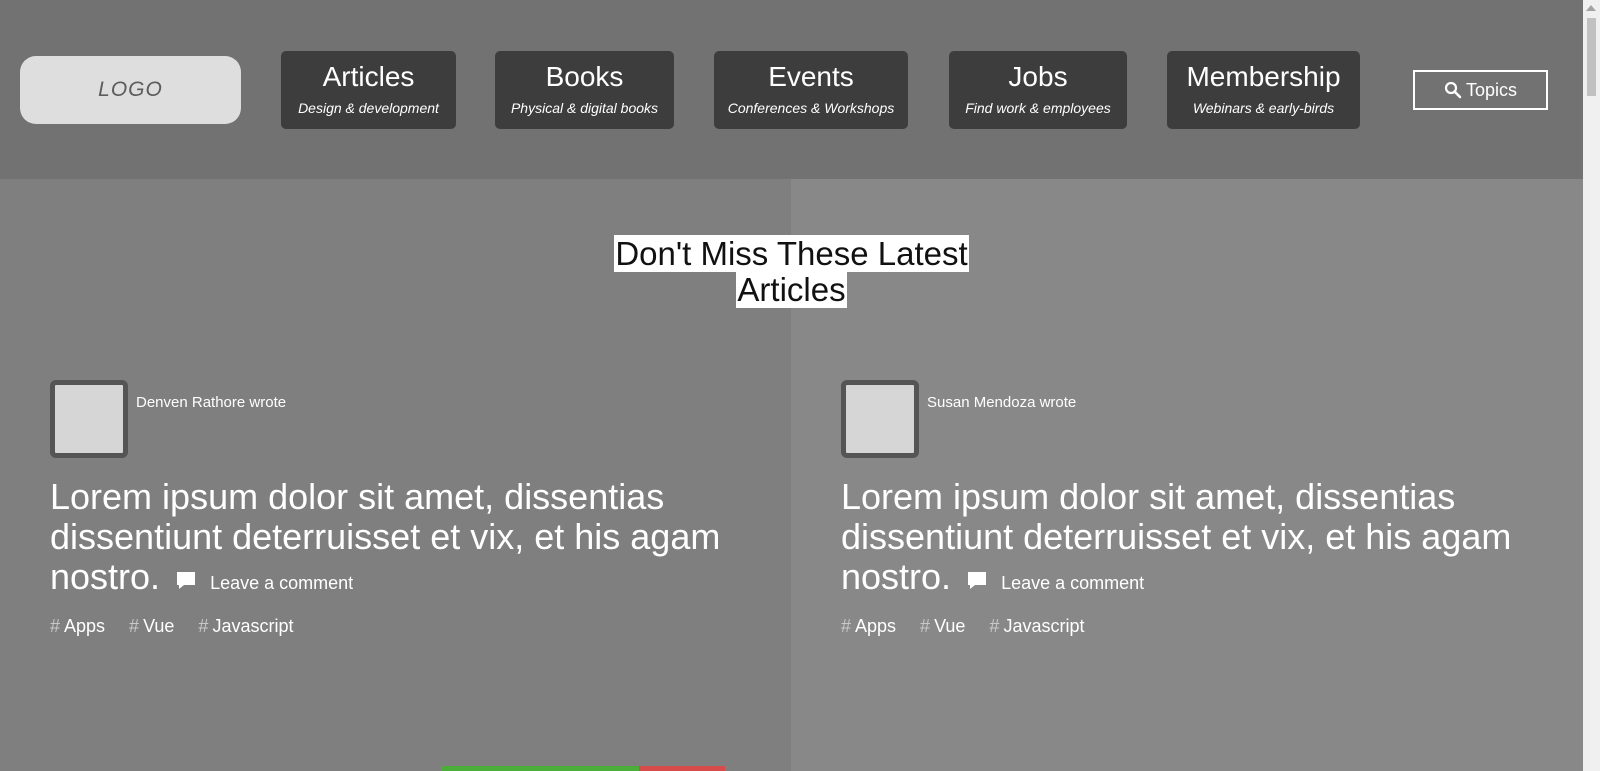 The height and width of the screenshot is (771, 1600). Describe the element at coordinates (1591, 8) in the screenshot. I see `scroll-up-arrow-icon` at that location.